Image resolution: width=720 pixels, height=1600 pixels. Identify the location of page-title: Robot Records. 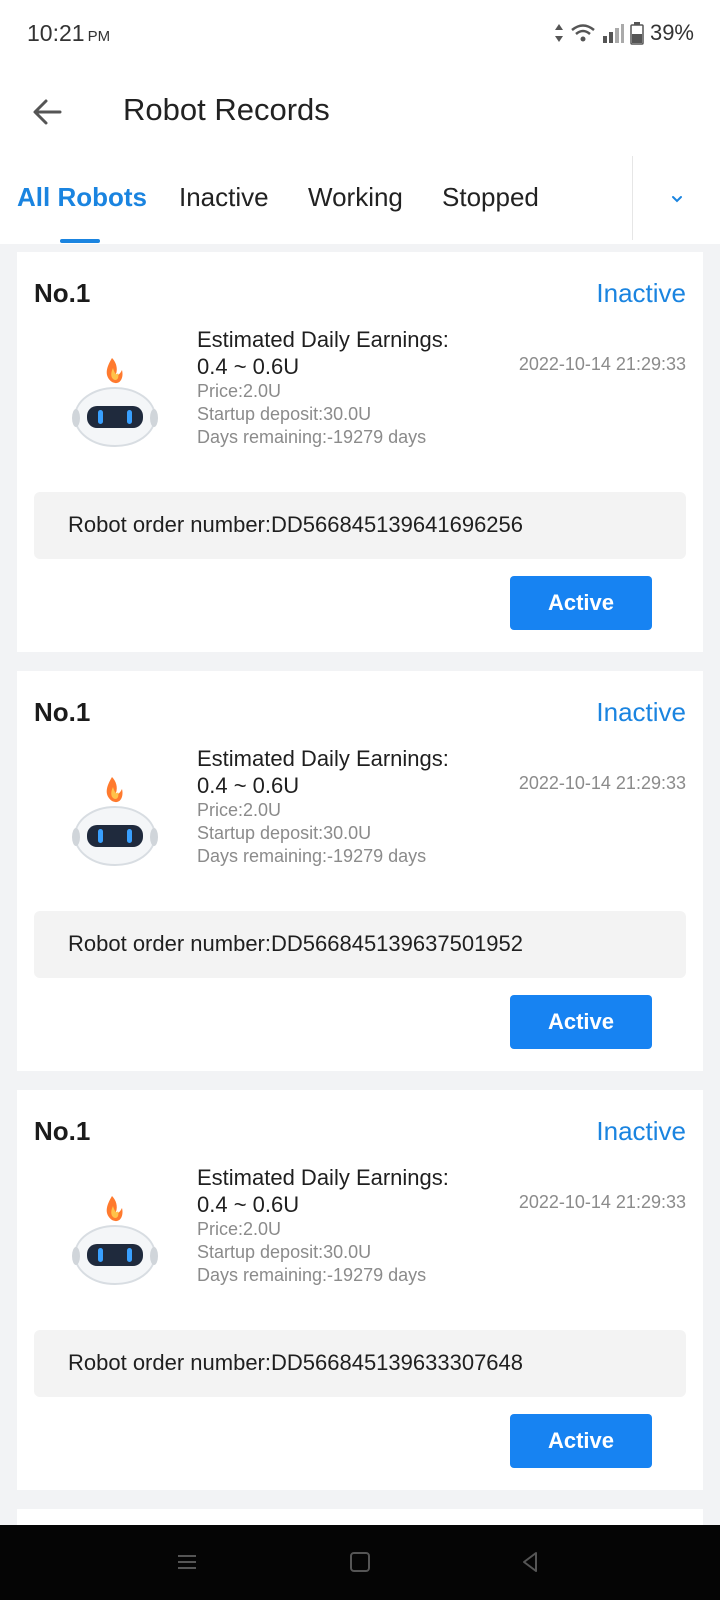
(226, 109).